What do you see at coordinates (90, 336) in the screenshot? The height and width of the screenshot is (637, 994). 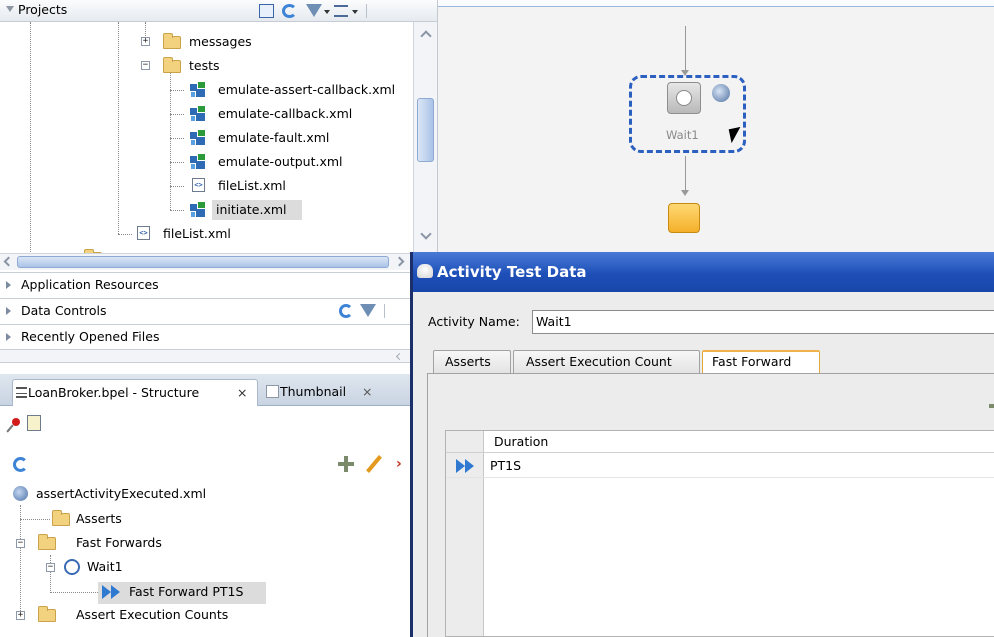 I see `section-label: Recently Opened Files` at bounding box center [90, 336].